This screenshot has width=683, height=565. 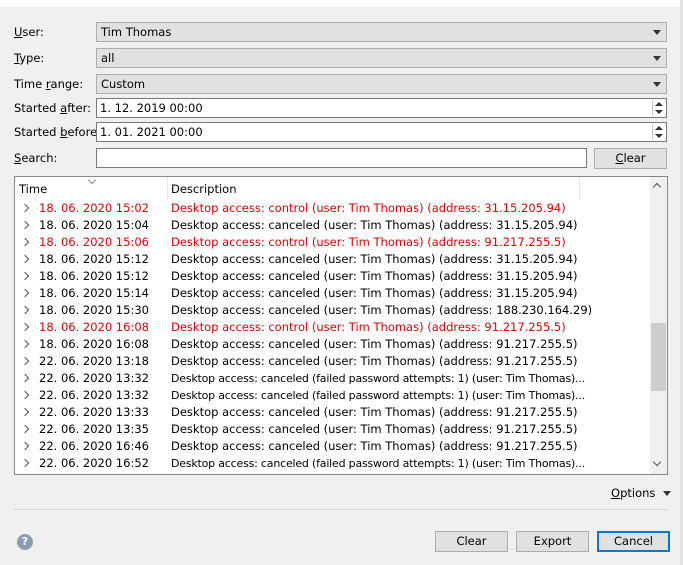 I want to click on search-label: Search:, so click(x=36, y=158).